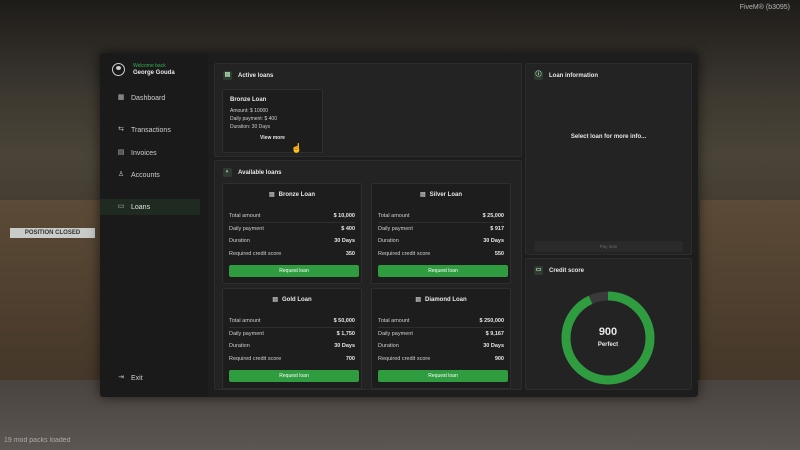  What do you see at coordinates (441, 254) in the screenshot?
I see `loan-score-row: Required credit score 550` at bounding box center [441, 254].